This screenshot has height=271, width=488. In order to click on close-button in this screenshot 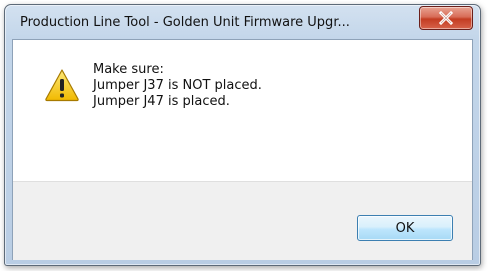, I will do `click(446, 18)`.